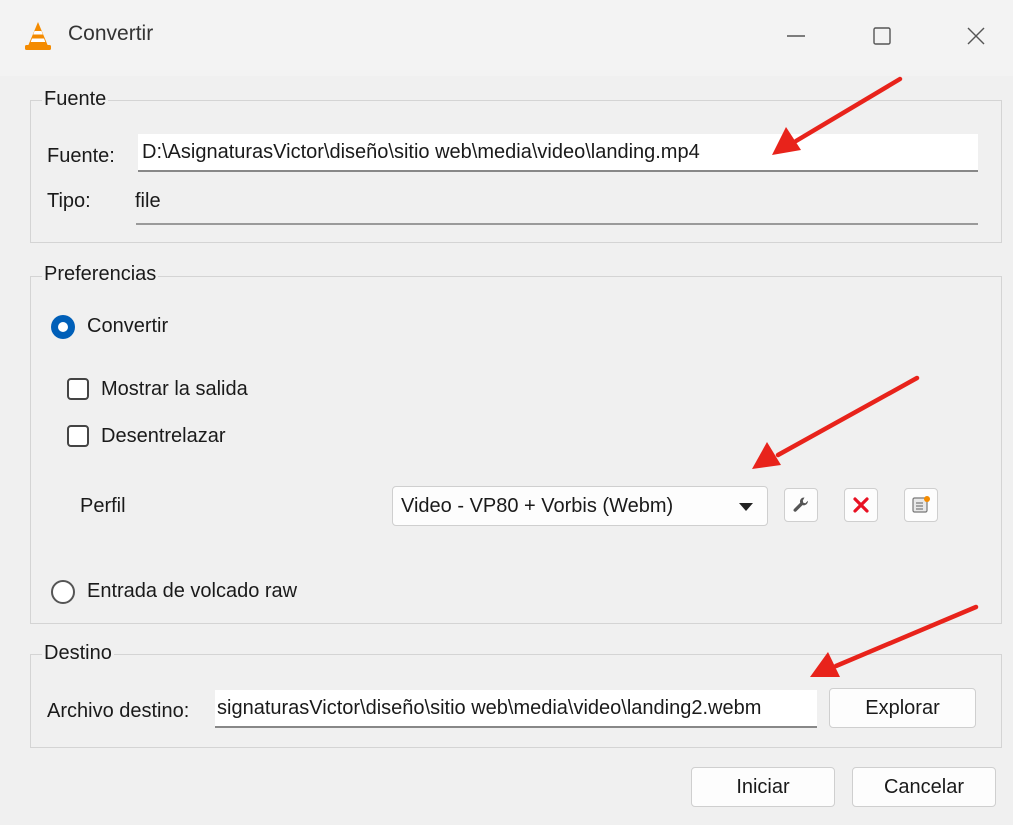 The width and height of the screenshot is (1013, 825). What do you see at coordinates (836, 422) in the screenshot?
I see `annotation-arrow-profile` at bounding box center [836, 422].